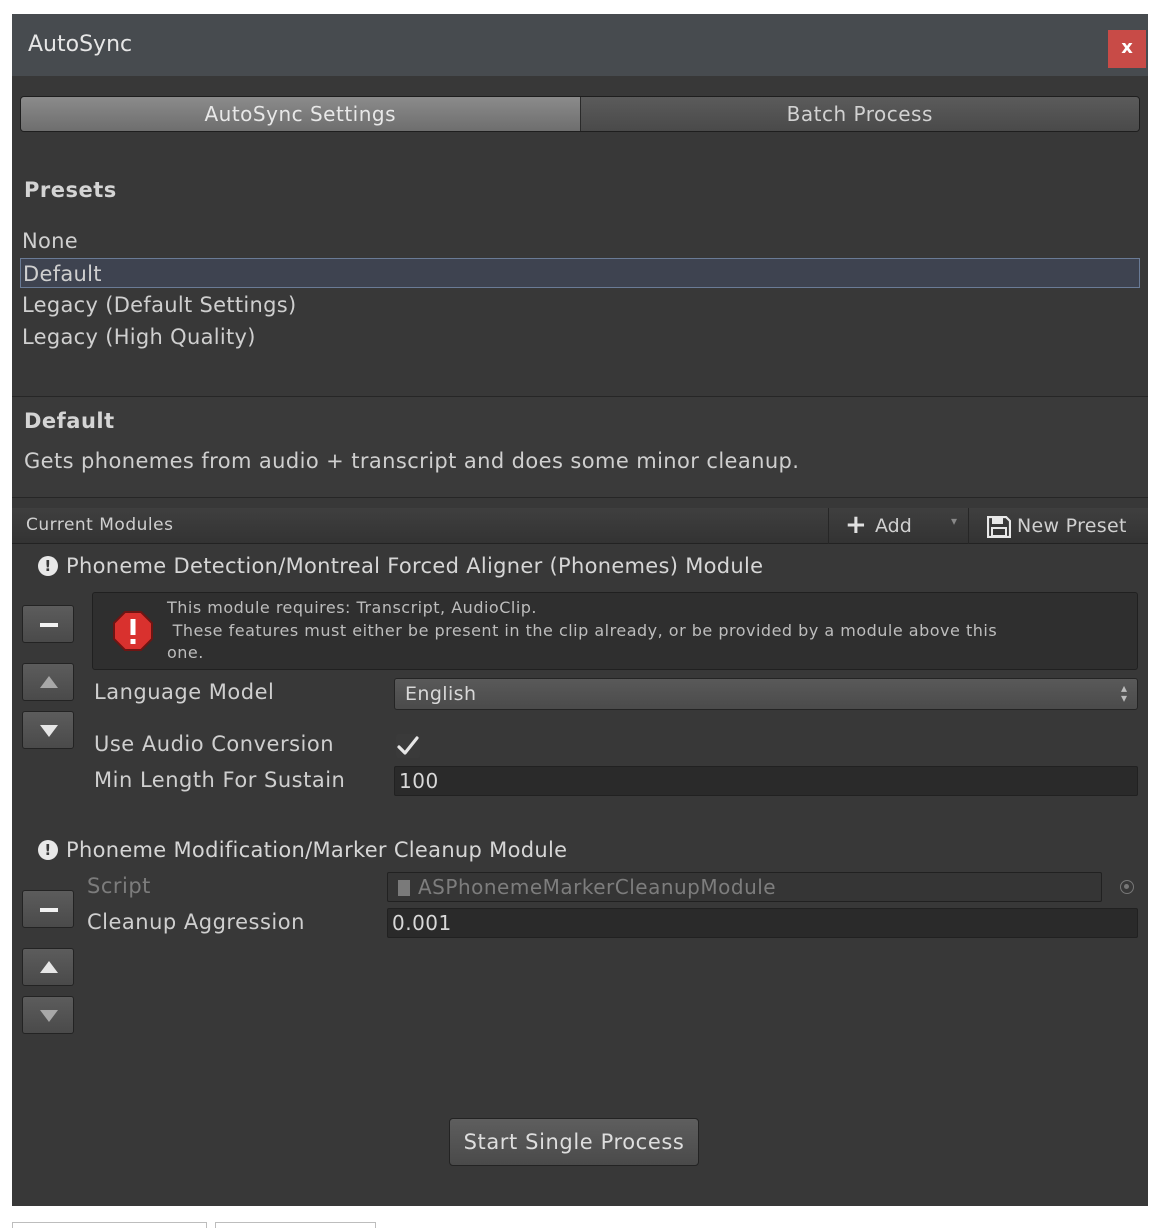  Describe the element at coordinates (580, 337) in the screenshot. I see `preset-item-legacy-high-quality: Legacy (High Quality)` at that location.